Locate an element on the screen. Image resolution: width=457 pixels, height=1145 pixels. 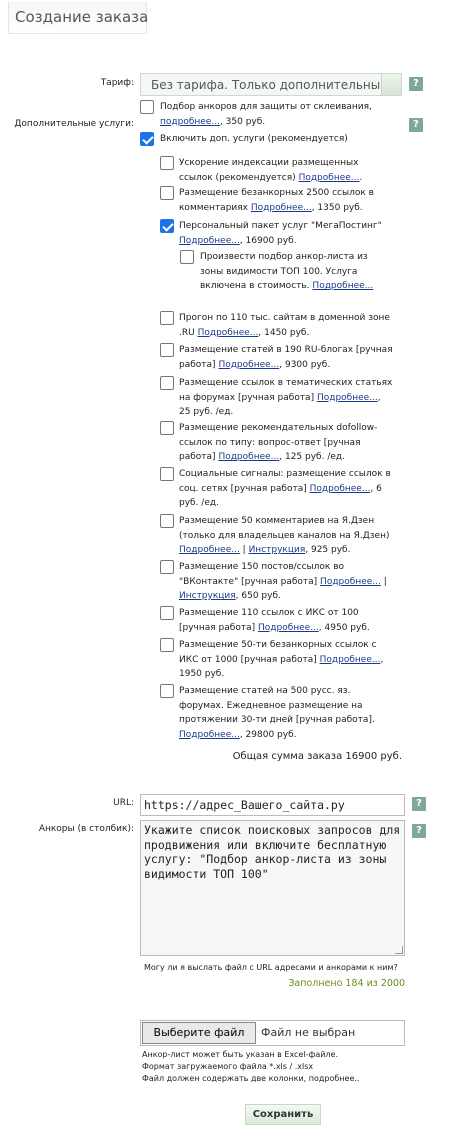
extra-services-label: Дополнительные услуги: is located at coordinates (74, 124).